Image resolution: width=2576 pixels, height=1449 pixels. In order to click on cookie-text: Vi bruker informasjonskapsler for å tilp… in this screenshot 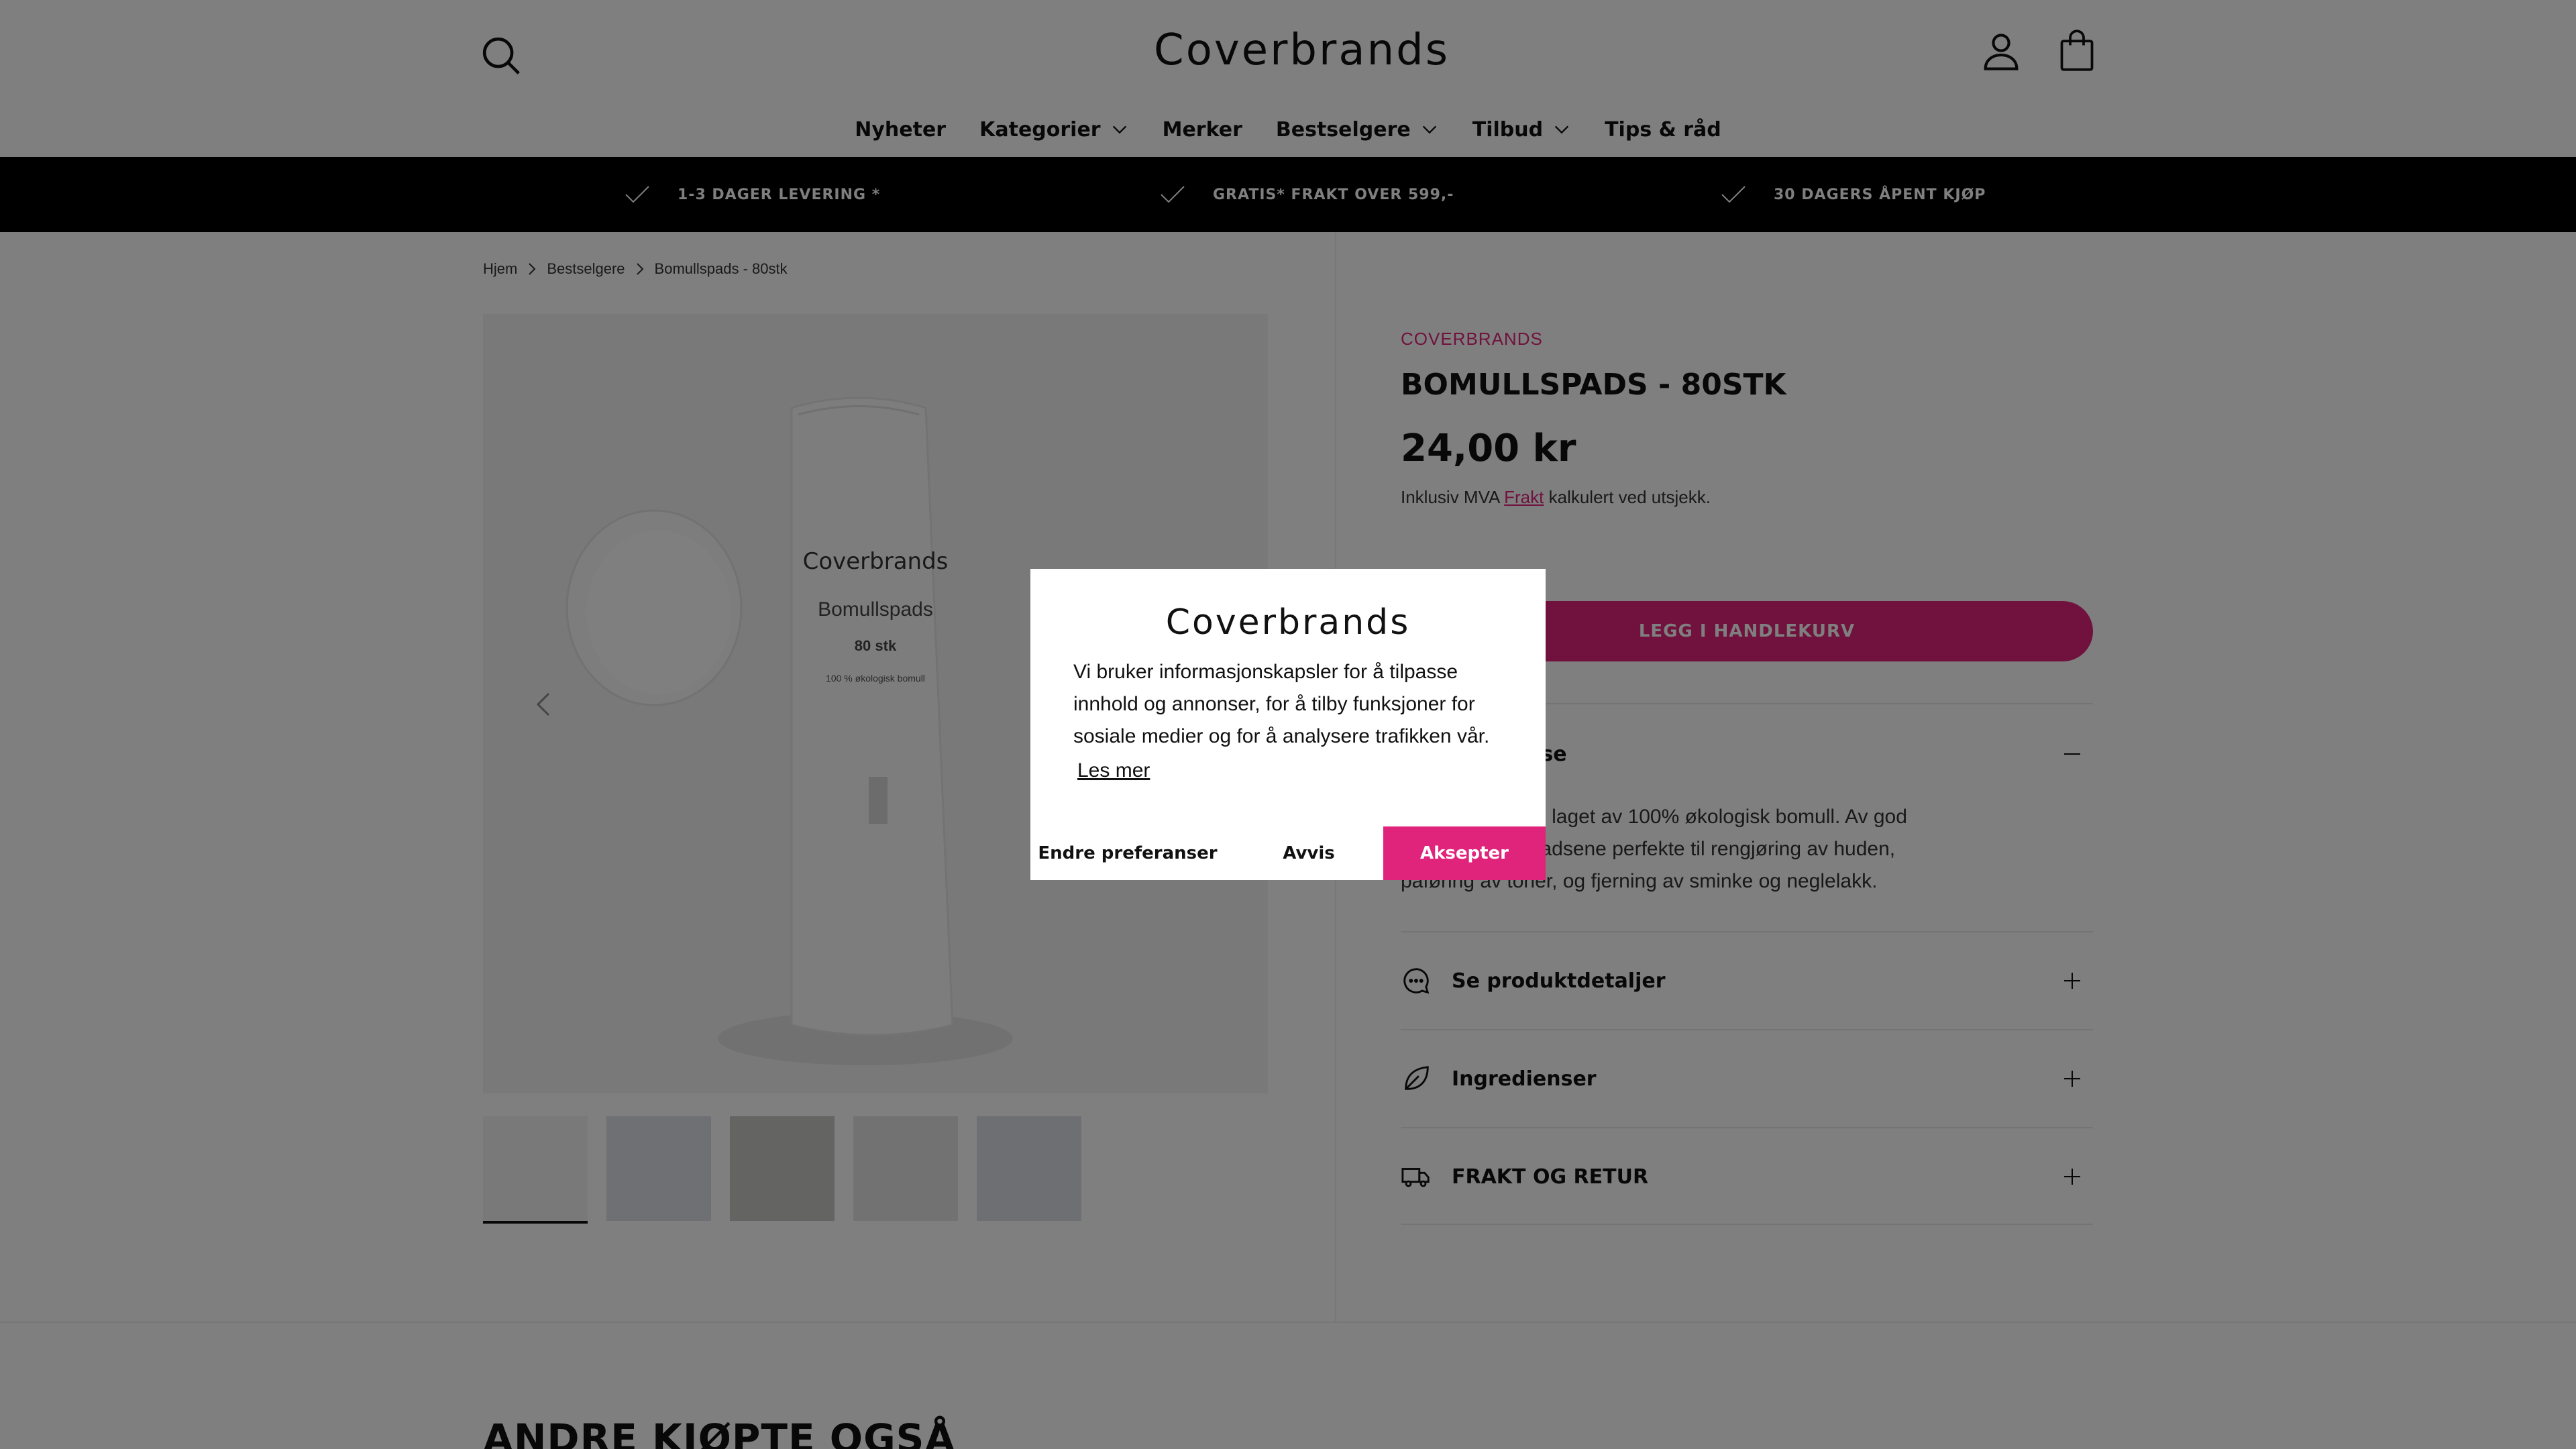, I will do `click(1281, 704)`.